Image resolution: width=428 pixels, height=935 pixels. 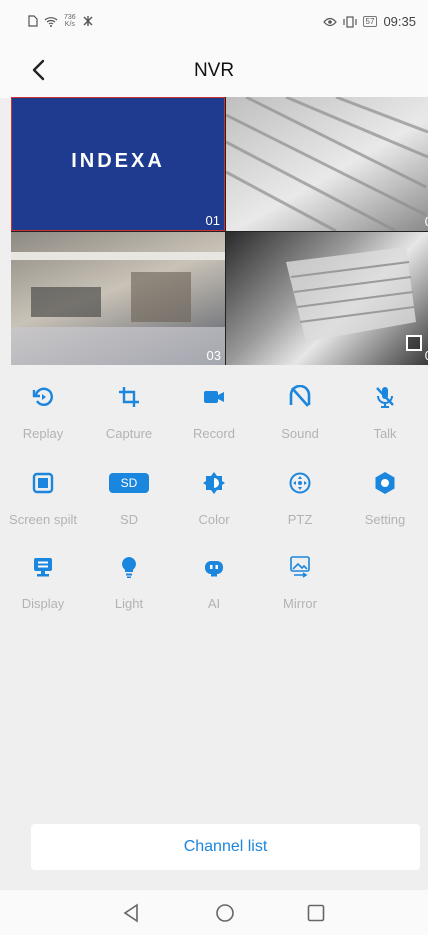 I want to click on sound-button: Sound, so click(x=300, y=420).